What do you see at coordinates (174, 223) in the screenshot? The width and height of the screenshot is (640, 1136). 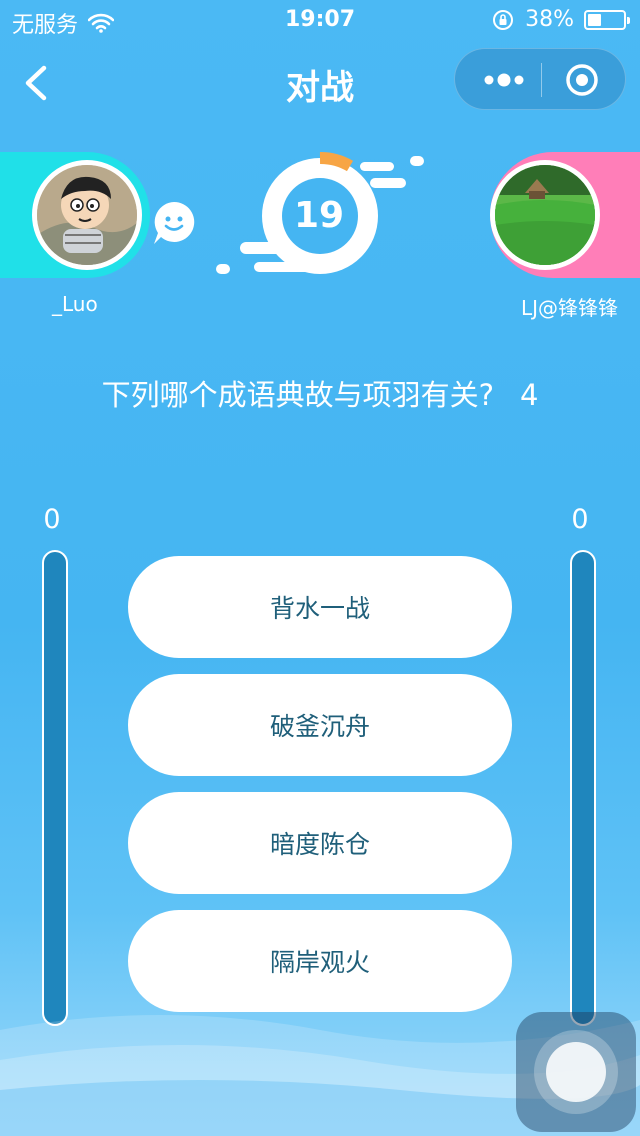 I see `chat-emoji-icon` at bounding box center [174, 223].